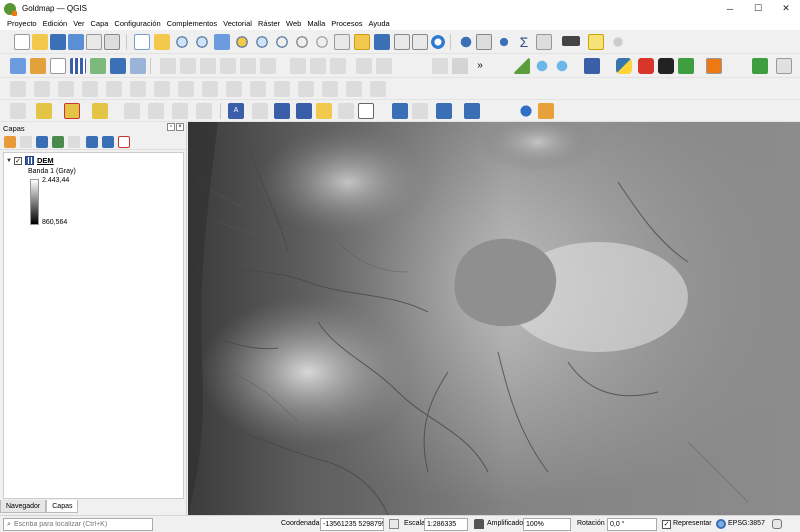 Image resolution: width=800 pixels, height=532 pixels. Describe the element at coordinates (222, 42) in the screenshot. I see `zoom-full-icon` at that location.